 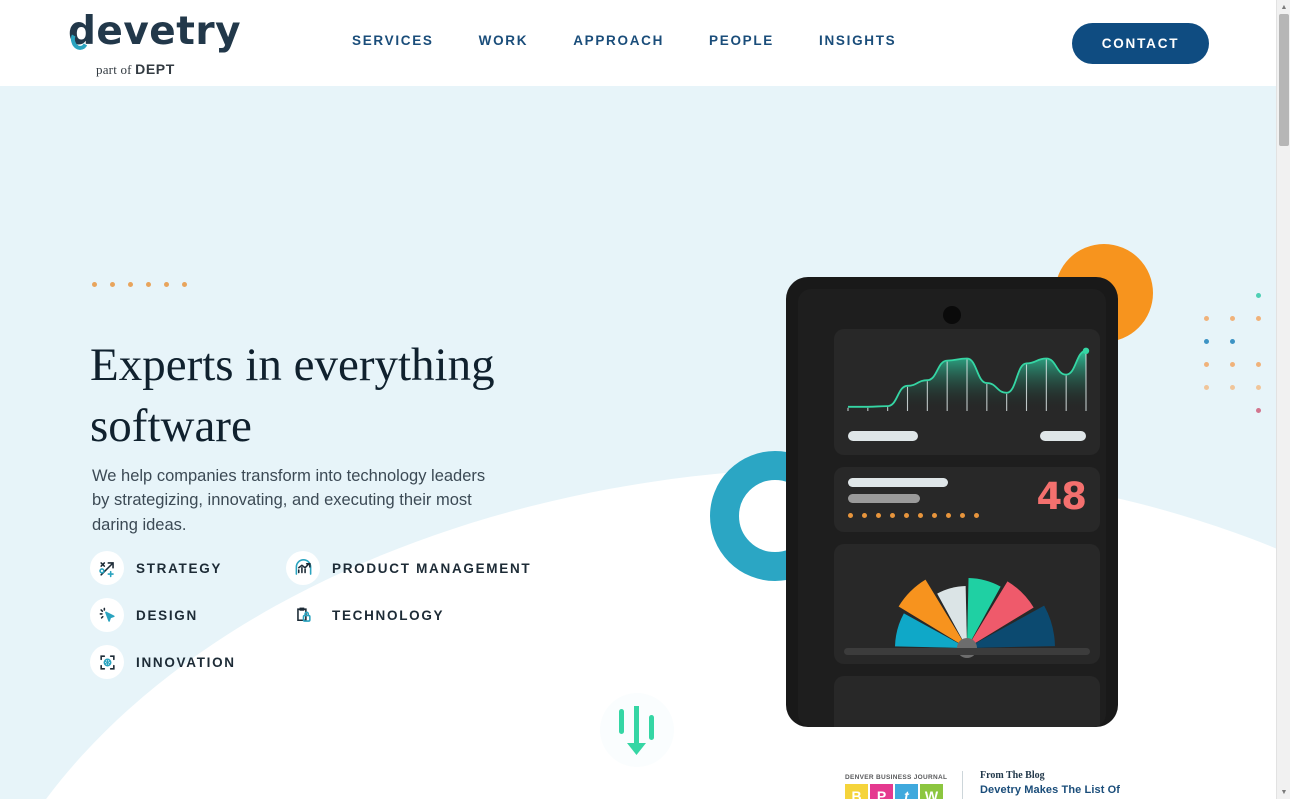 What do you see at coordinates (393, 40) in the screenshot?
I see `nav-item-services: SERVICES` at bounding box center [393, 40].